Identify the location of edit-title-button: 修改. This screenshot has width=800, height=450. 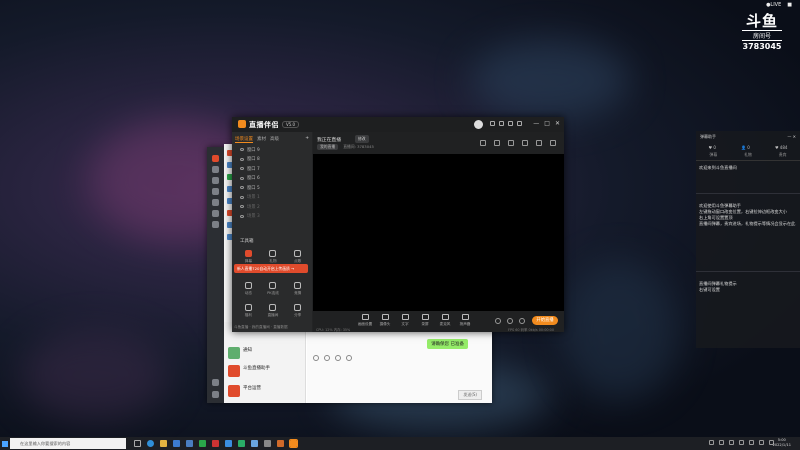
(362, 139).